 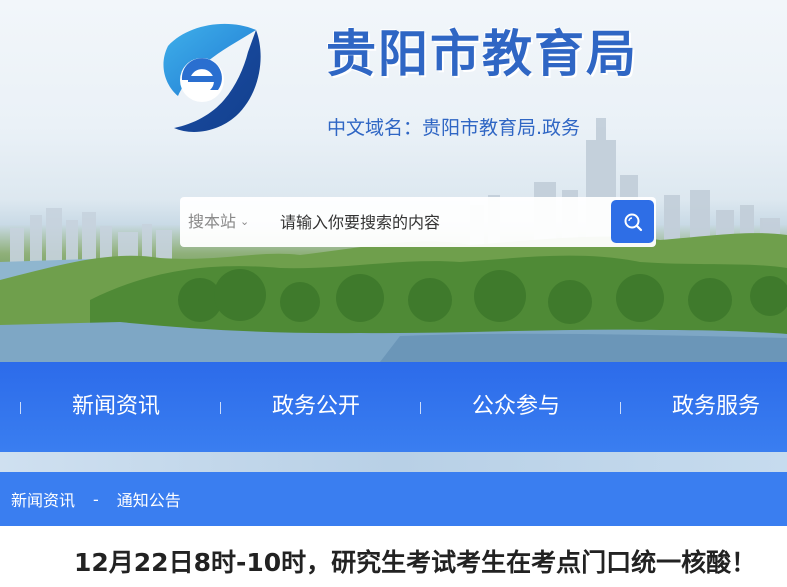 I want to click on search-button, so click(x=632, y=221).